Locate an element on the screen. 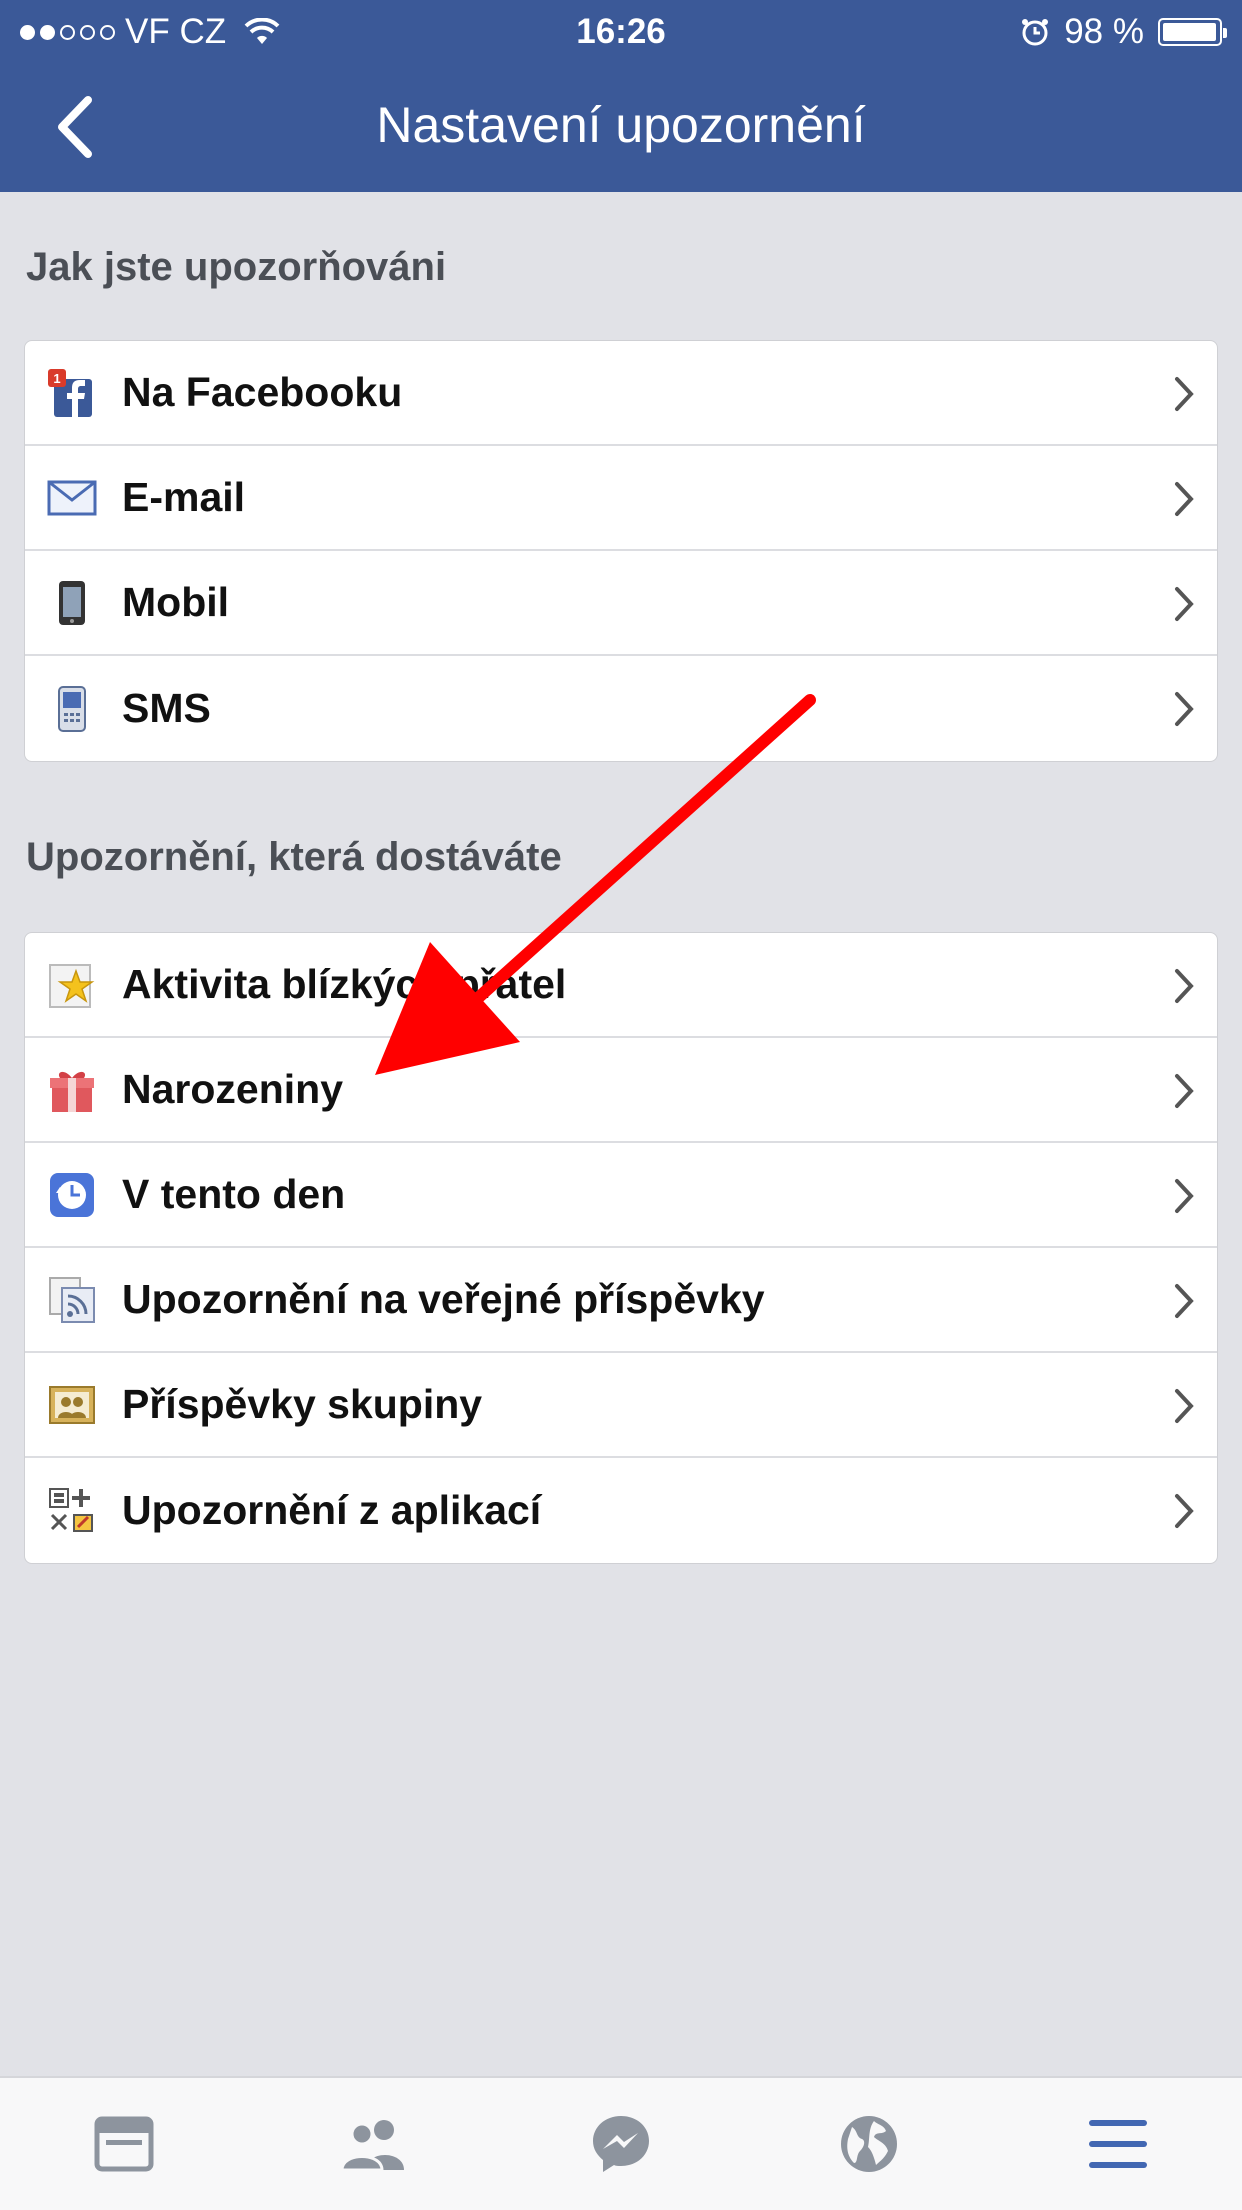 This screenshot has width=1242, height=2210. row-label: Příspěvky skupiny is located at coordinates (302, 1404).